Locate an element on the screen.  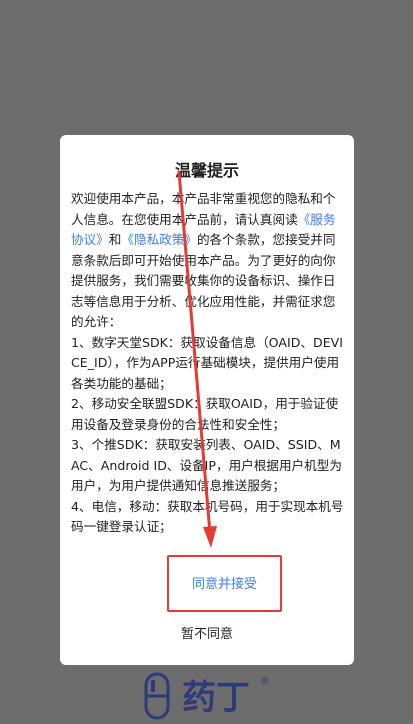
agree-button: 同意并接受 is located at coordinates (224, 582).